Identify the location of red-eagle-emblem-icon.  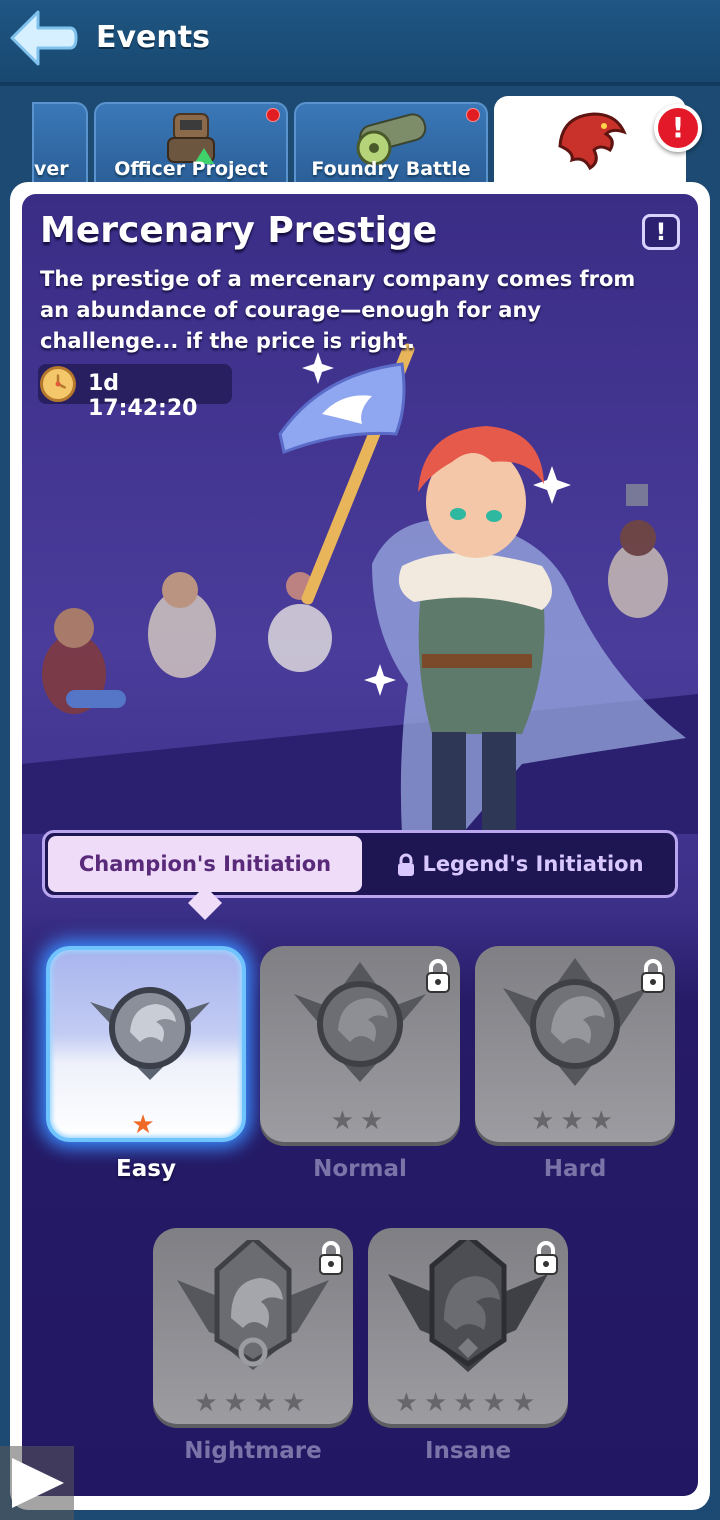
(592, 141).